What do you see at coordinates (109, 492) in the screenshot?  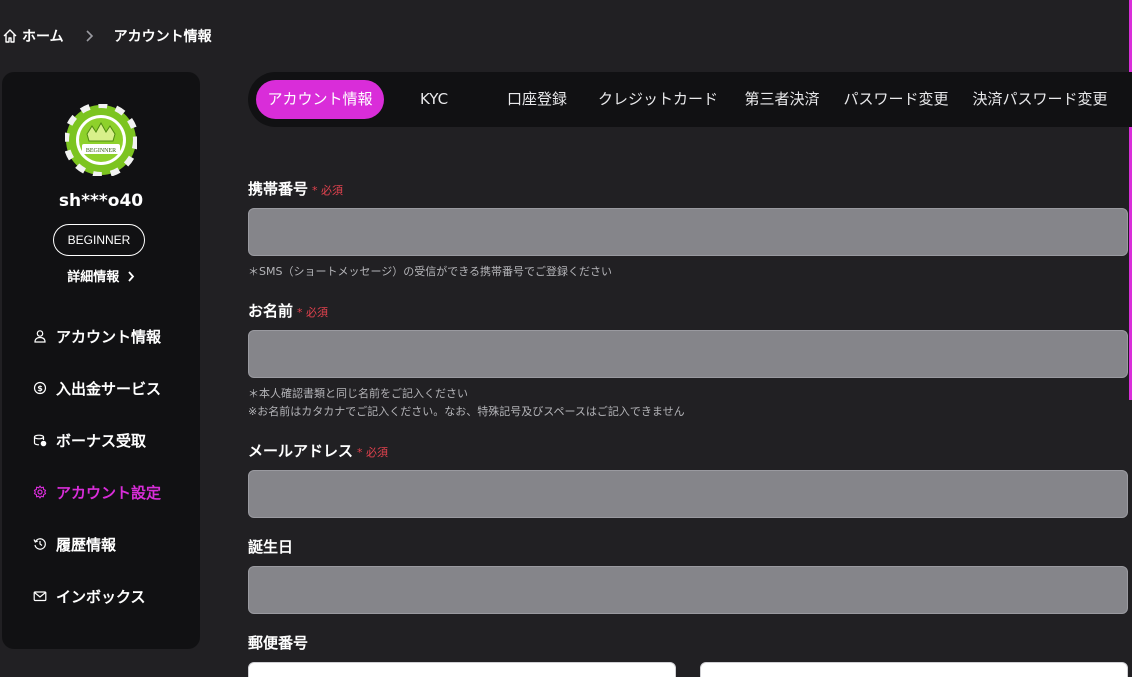 I see `sidebar-item-label: アカウント設定` at bounding box center [109, 492].